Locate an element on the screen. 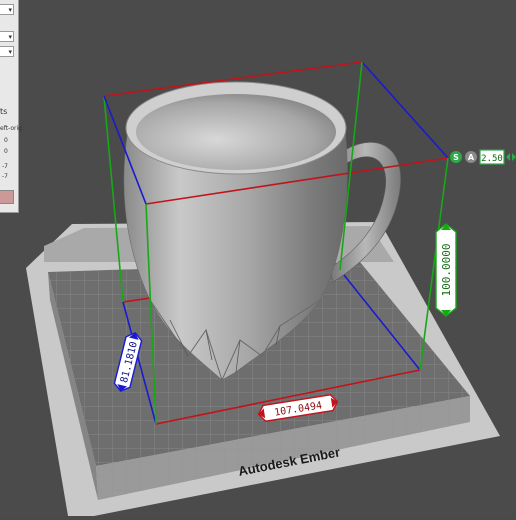 The width and height of the screenshot is (516, 520). panel-color-swatch is located at coordinates (7, 197).